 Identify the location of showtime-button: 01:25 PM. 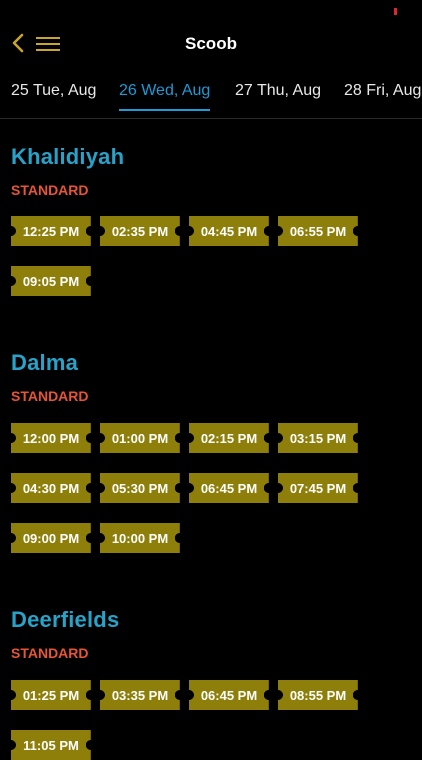
(51, 695).